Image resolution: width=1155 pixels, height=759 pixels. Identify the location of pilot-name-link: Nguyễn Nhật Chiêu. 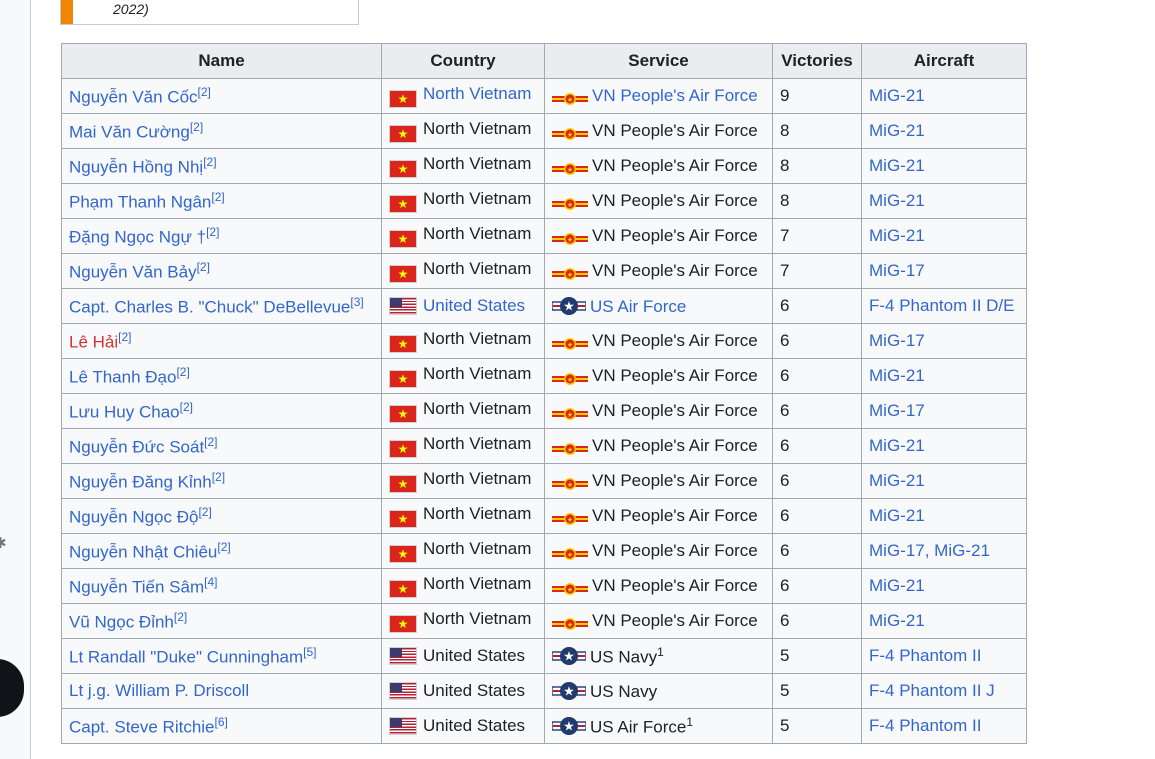
(143, 551).